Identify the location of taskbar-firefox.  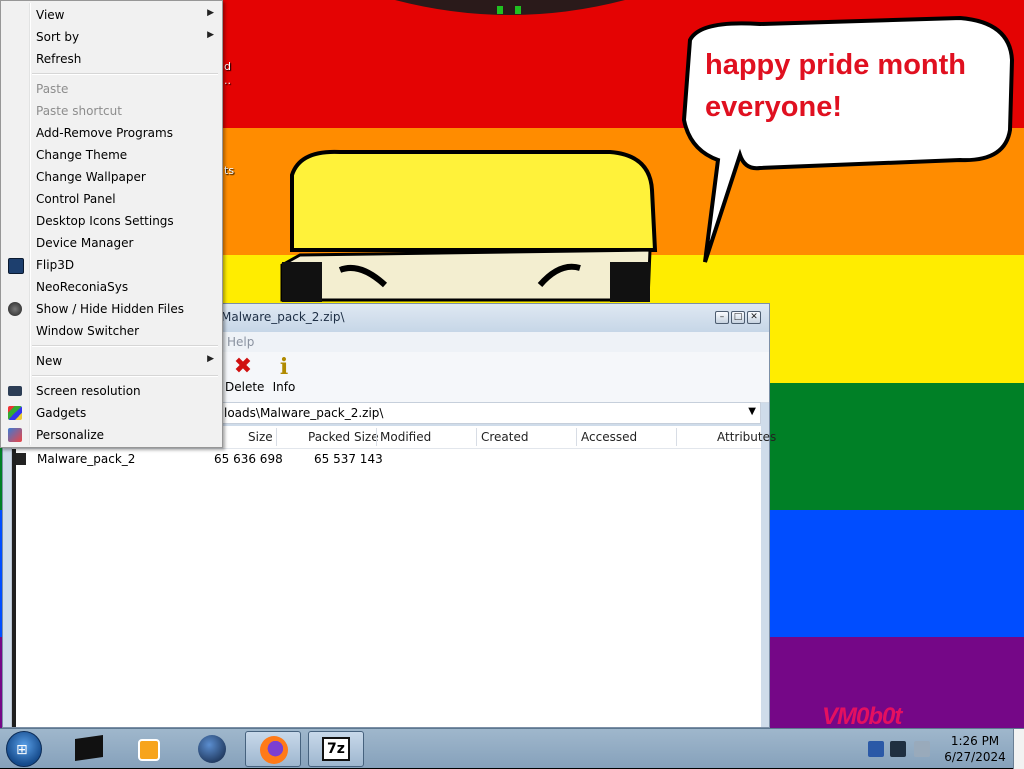
(273, 749).